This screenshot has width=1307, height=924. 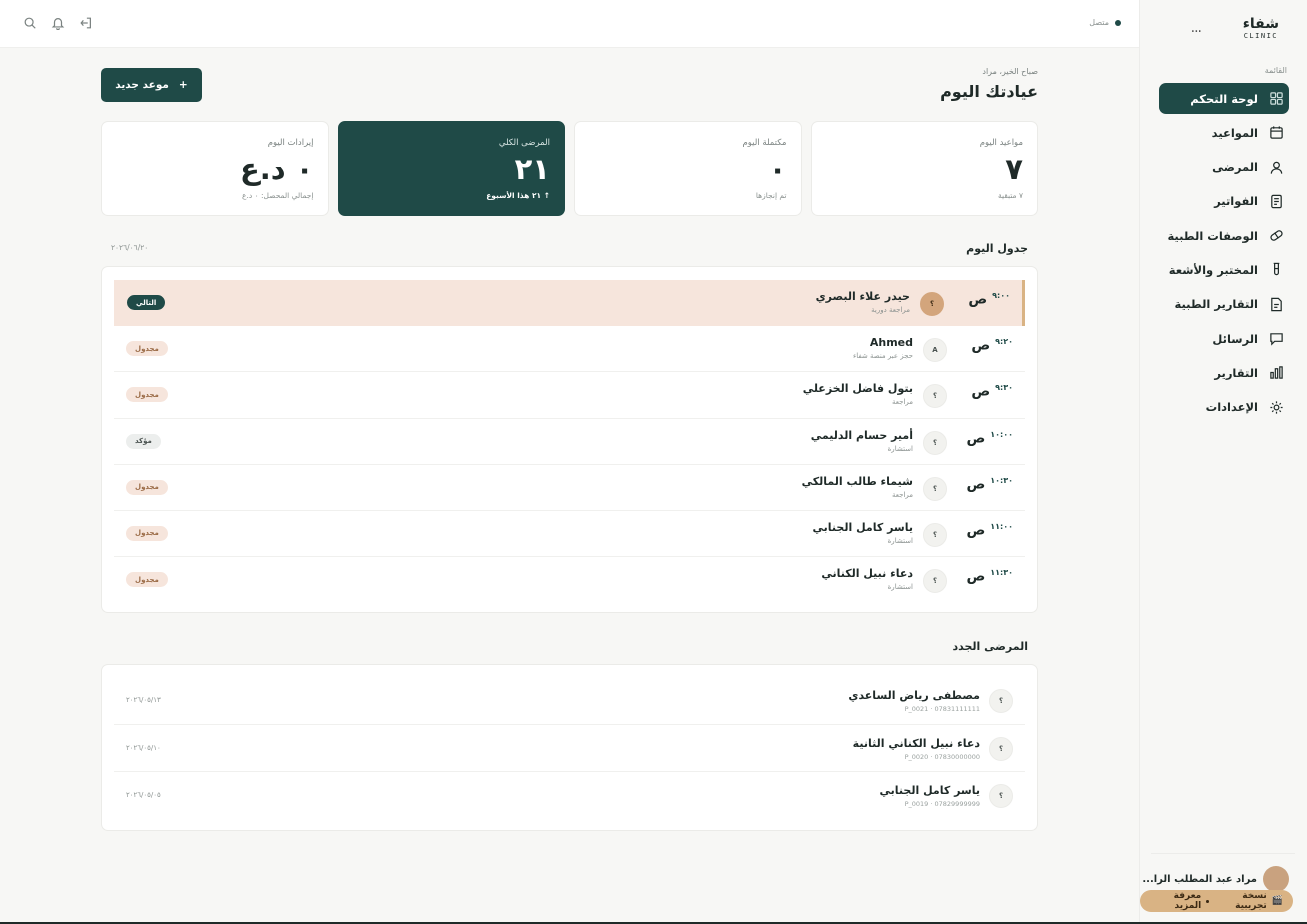 What do you see at coordinates (1261, 36) in the screenshot?
I see `brand-subtitle: CLINIC` at bounding box center [1261, 36].